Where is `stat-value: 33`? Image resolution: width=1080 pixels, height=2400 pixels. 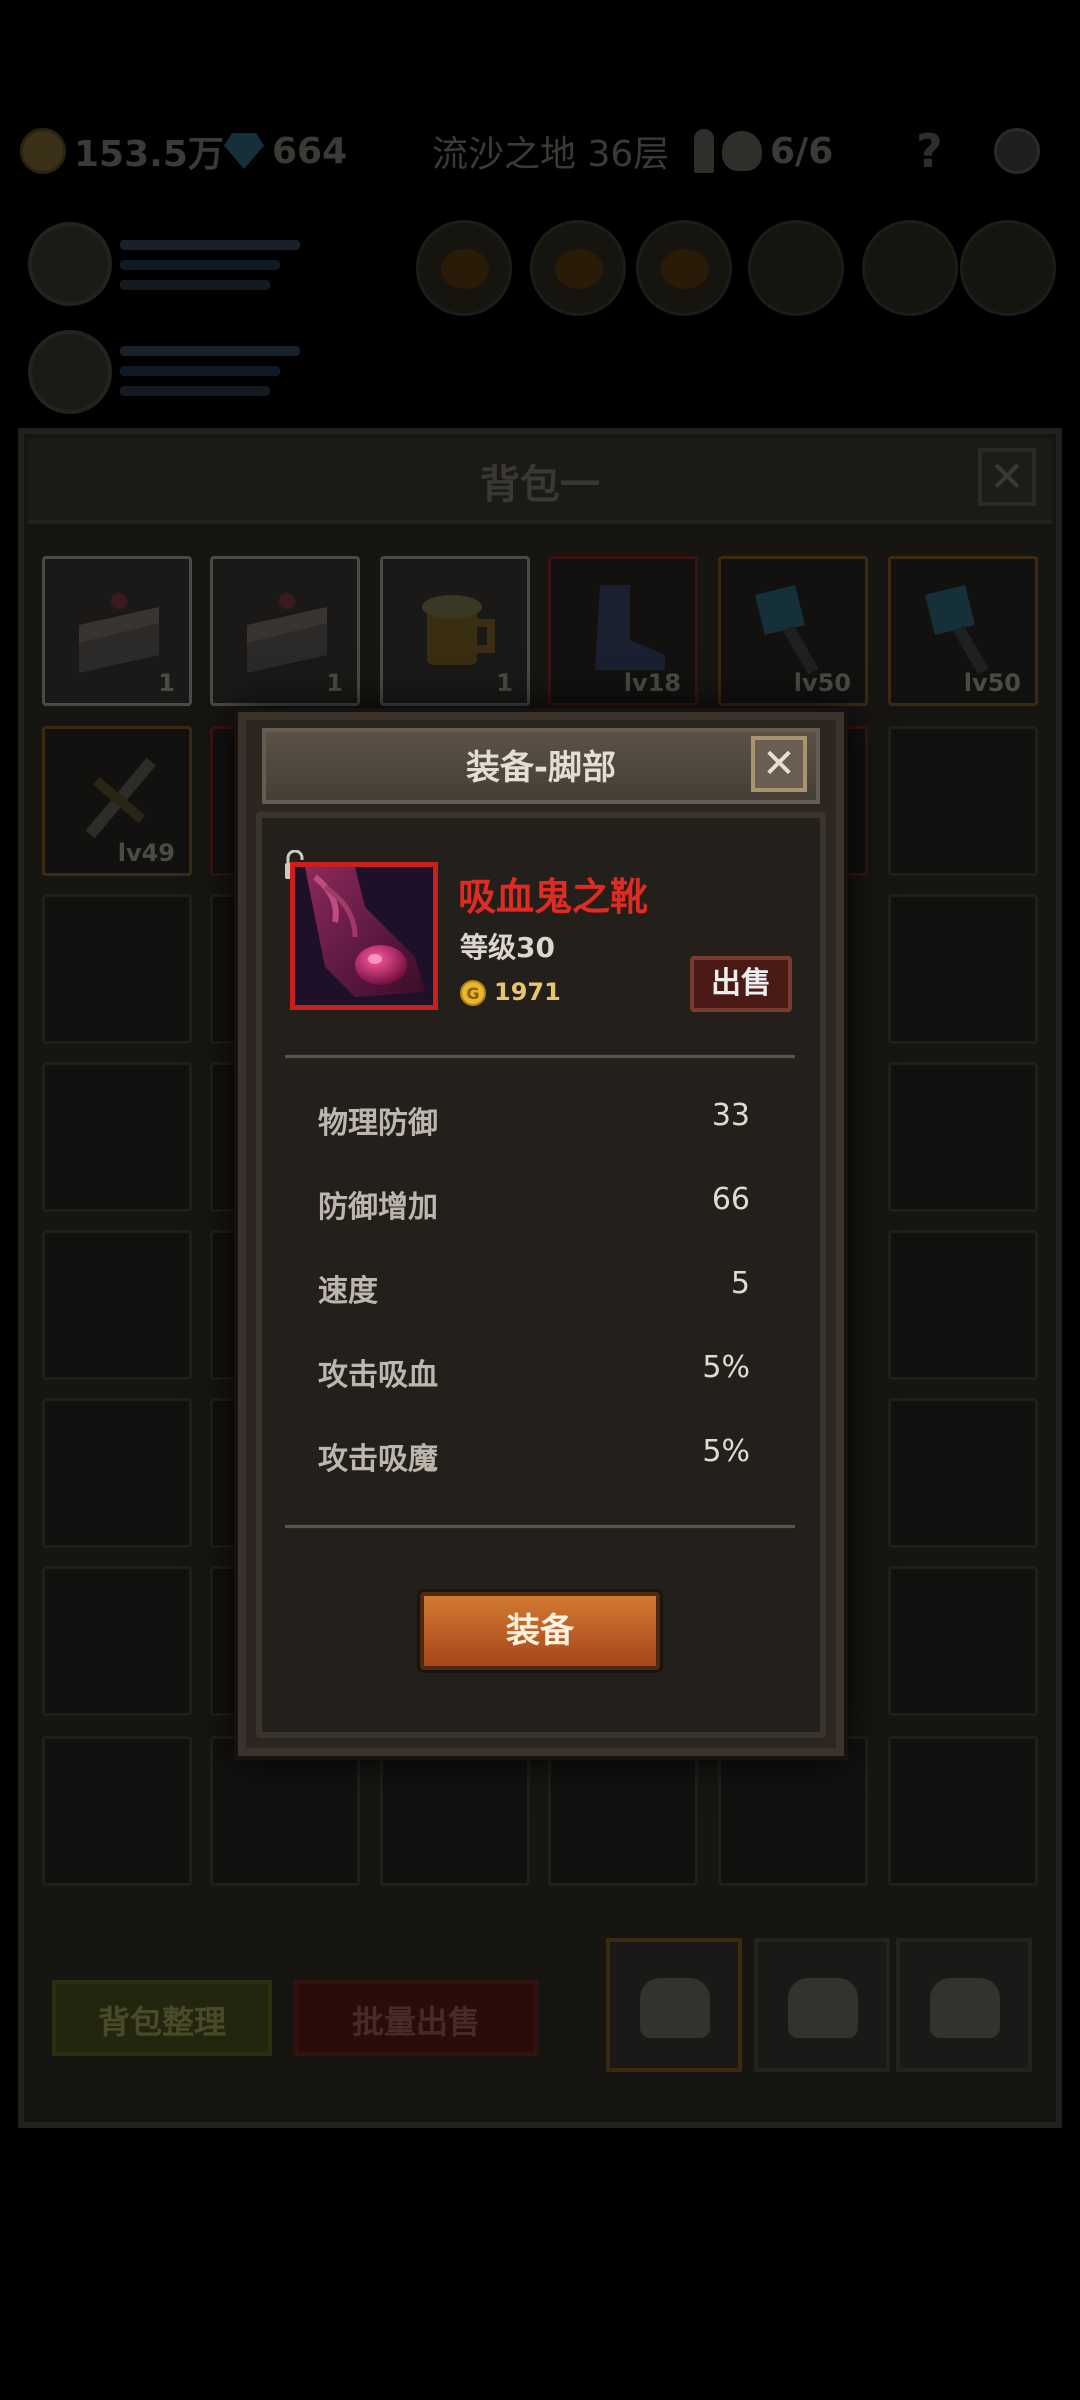 stat-value: 33 is located at coordinates (730, 1115).